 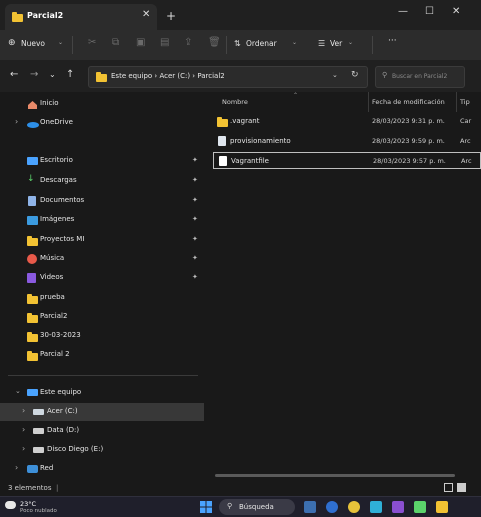 I want to click on sidebar-item-disco-diego-e: › Disco Diego (E:), so click(x=102, y=450).